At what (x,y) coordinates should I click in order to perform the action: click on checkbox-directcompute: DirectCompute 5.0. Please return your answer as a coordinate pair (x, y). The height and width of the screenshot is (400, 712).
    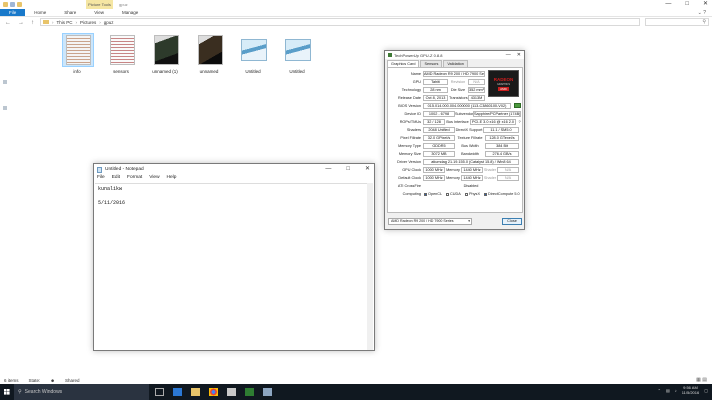
    Looking at the image, I should click on (502, 194).